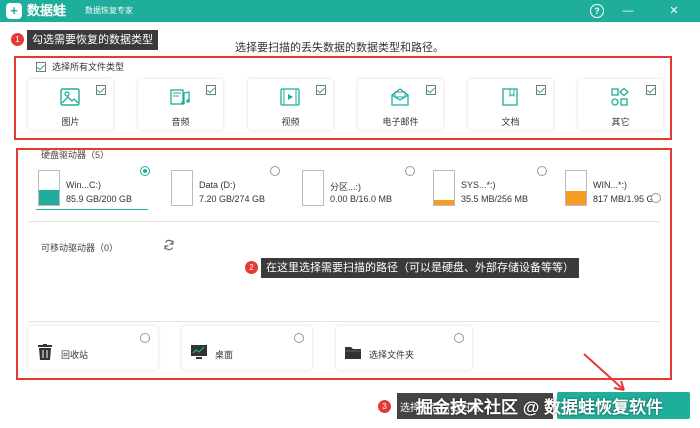 The image size is (700, 428). I want to click on select-all-types: 选择所有文件类型, so click(80, 66).